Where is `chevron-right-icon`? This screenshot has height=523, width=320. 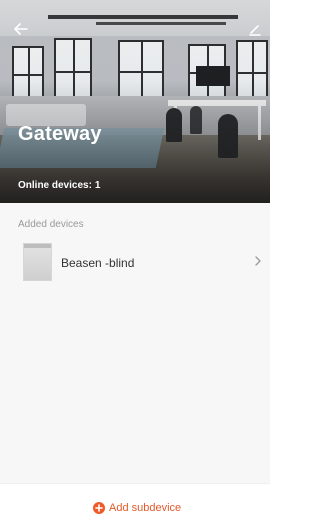
chevron-right-icon is located at coordinates (258, 261).